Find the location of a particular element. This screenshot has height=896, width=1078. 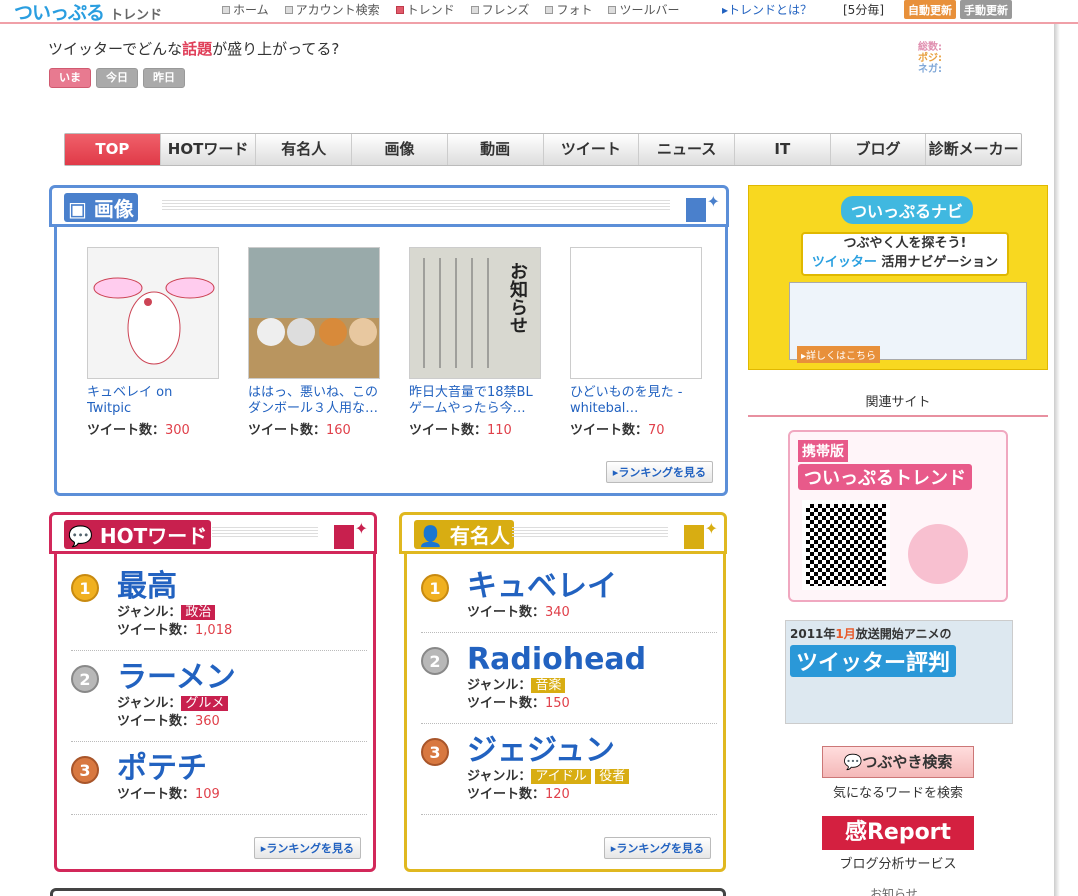

image-card: ひどいものを見た - whitebal… ツイート数：70 is located at coordinates (636, 342).